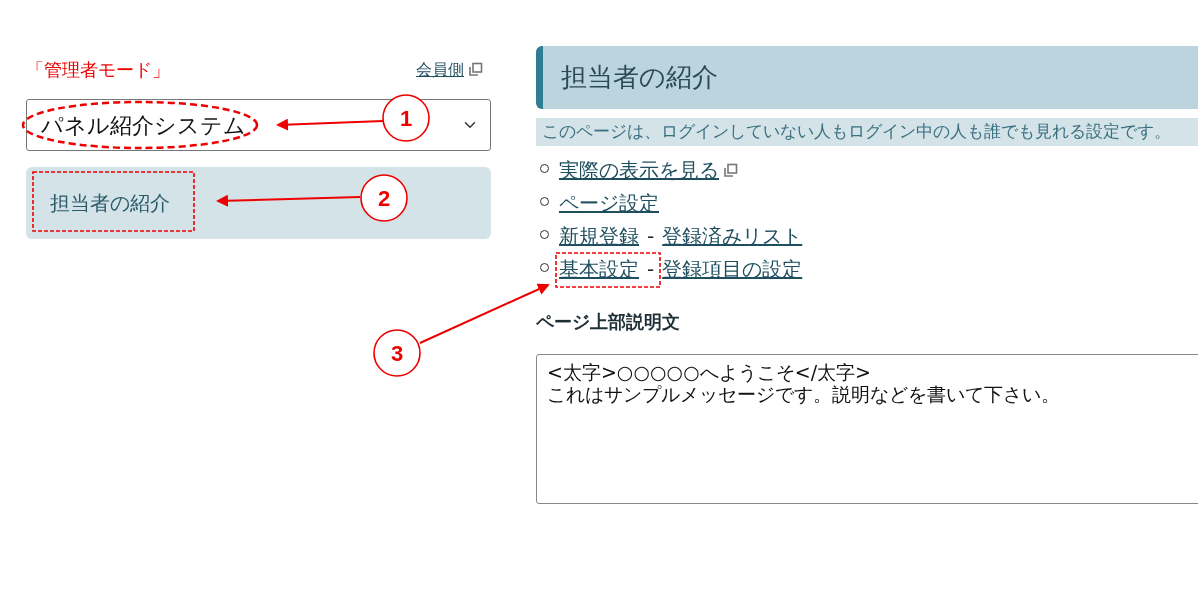  What do you see at coordinates (599, 236) in the screenshot?
I see `page-link: 新規登録` at bounding box center [599, 236].